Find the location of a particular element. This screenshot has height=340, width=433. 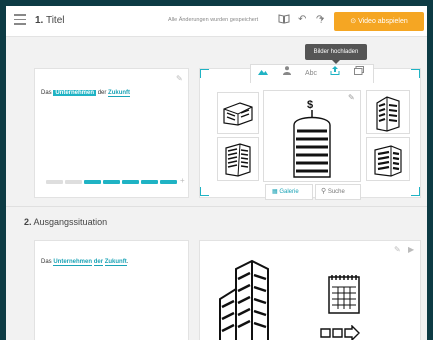

scene2-suffix: . is located at coordinates (127, 262).